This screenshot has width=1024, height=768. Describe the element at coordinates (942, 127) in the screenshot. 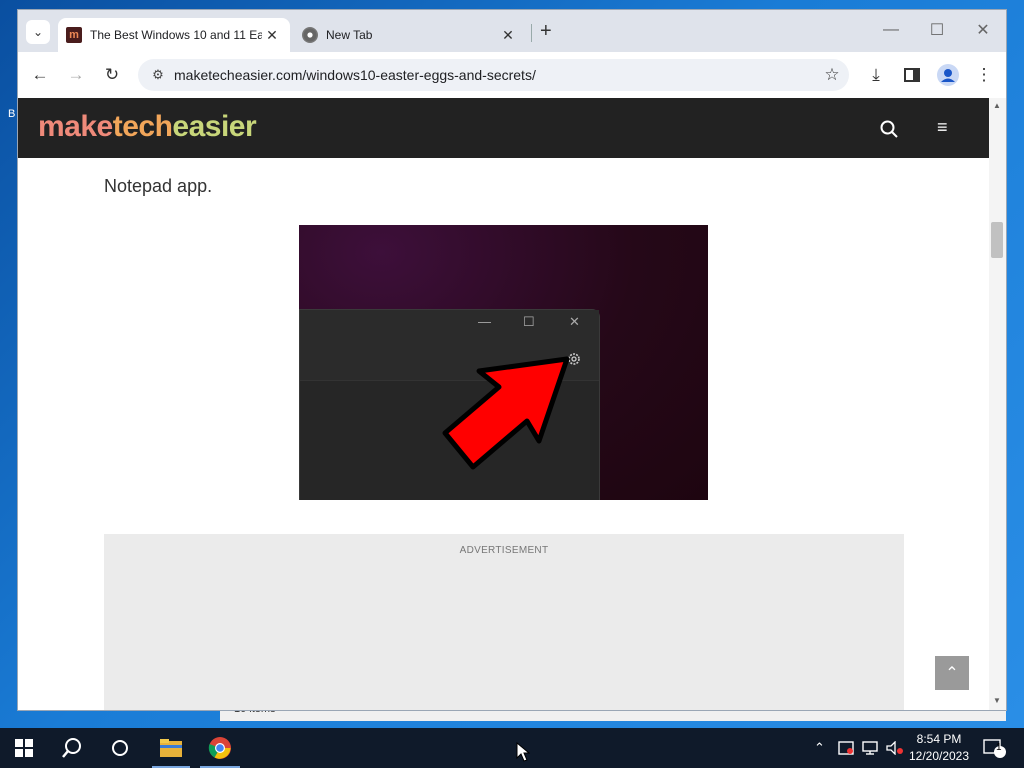

I see `hamburger-menu-icon: ≡` at that location.